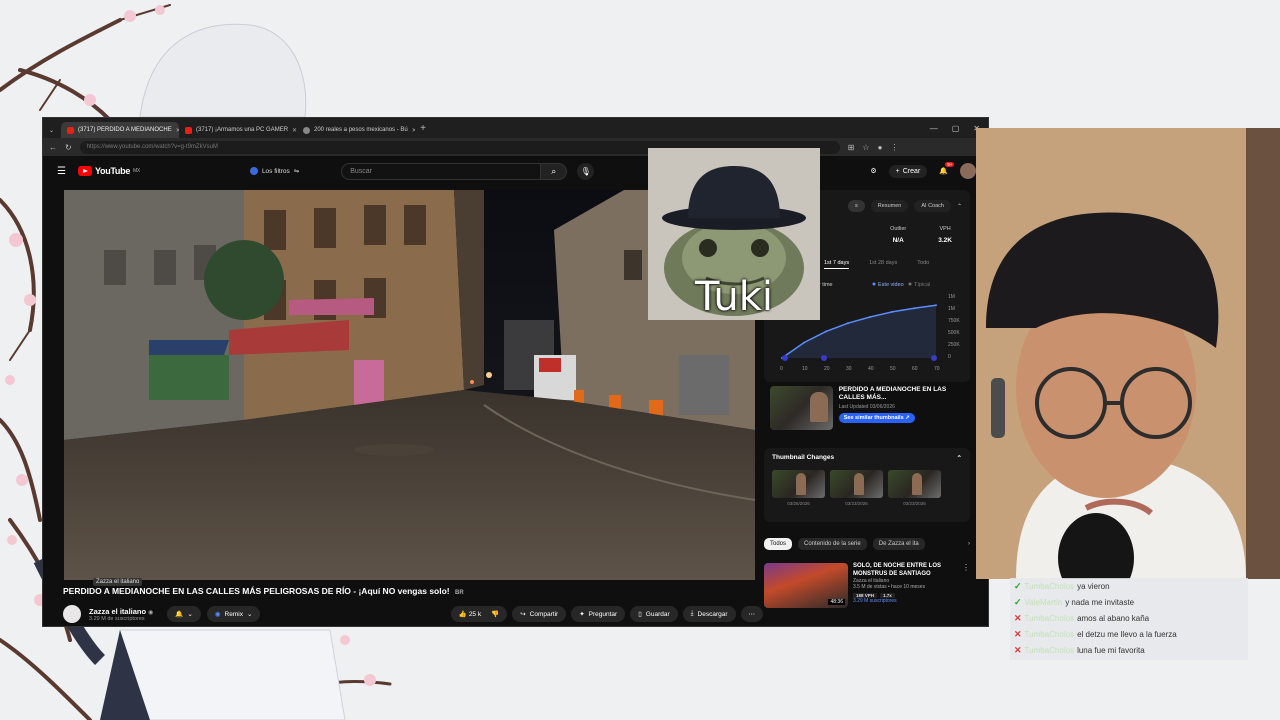 This screenshot has width=1280, height=720. Describe the element at coordinates (125, 130) in the screenshot. I see `tab-label: (3717) PERDIDO A MEDIANOCHE` at that location.